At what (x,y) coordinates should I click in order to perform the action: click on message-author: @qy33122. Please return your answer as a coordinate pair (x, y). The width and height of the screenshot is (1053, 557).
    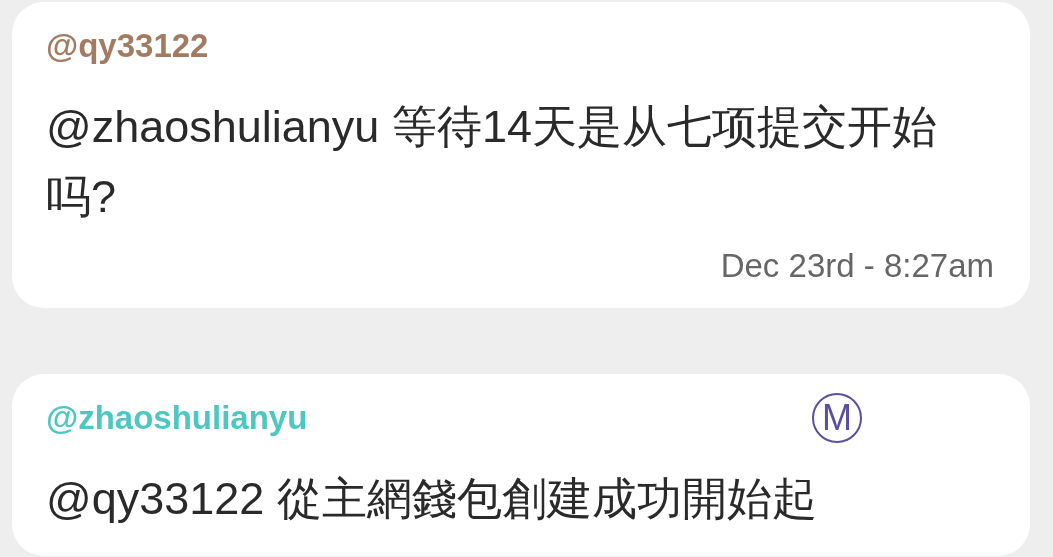
    Looking at the image, I should click on (127, 46).